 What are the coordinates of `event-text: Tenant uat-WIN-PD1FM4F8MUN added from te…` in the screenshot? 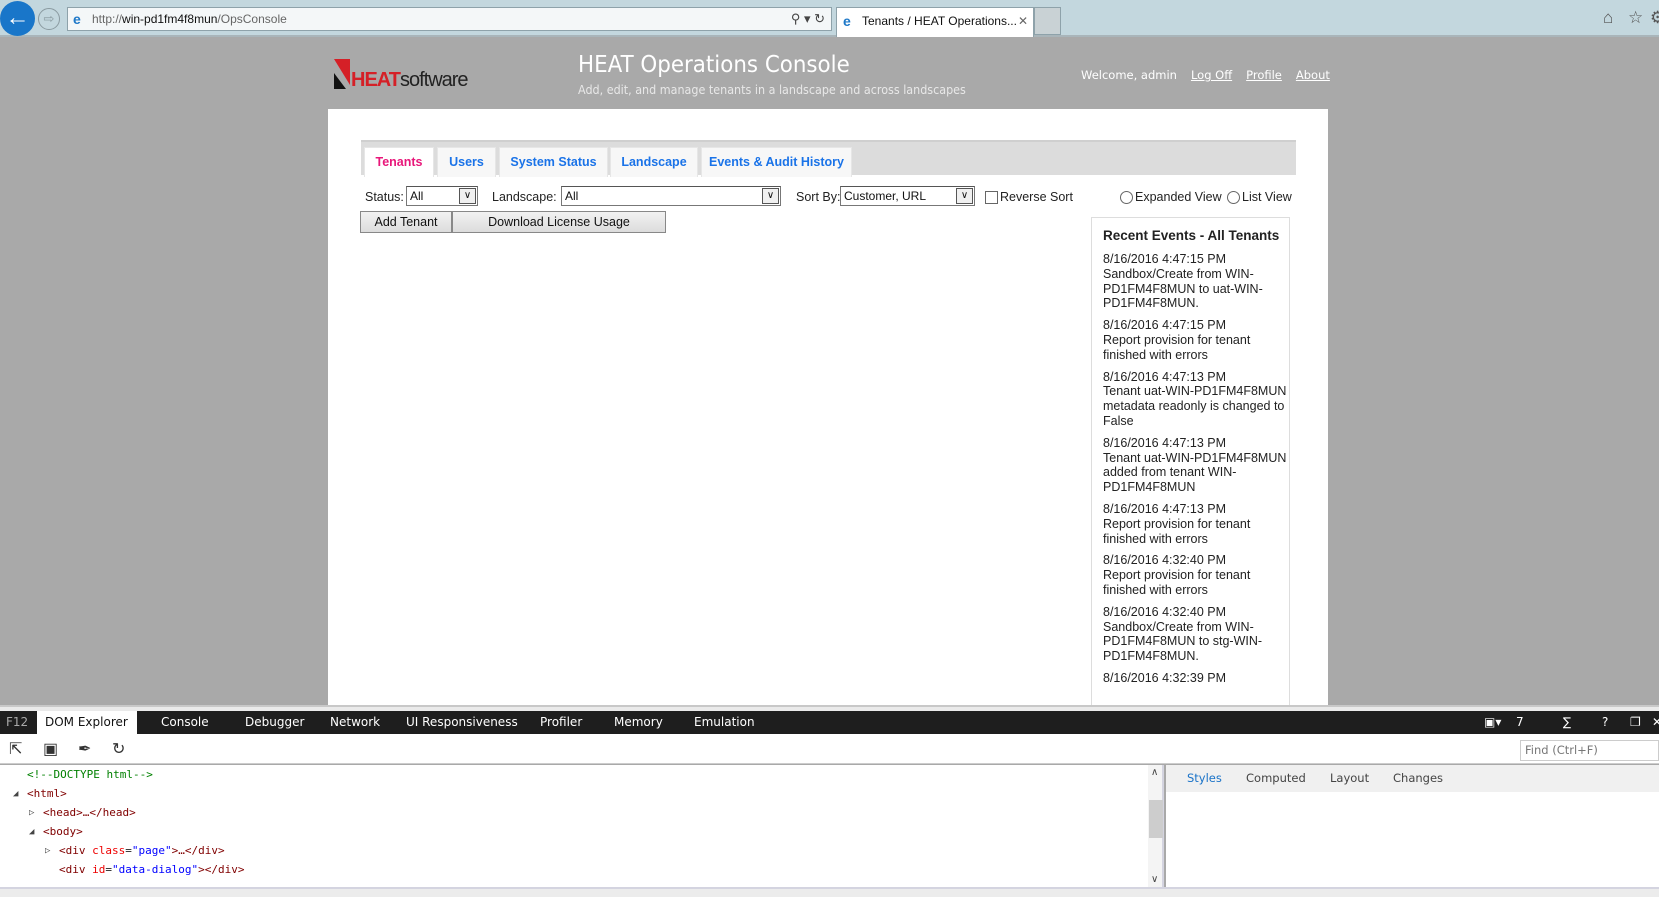 It's located at (1195, 472).